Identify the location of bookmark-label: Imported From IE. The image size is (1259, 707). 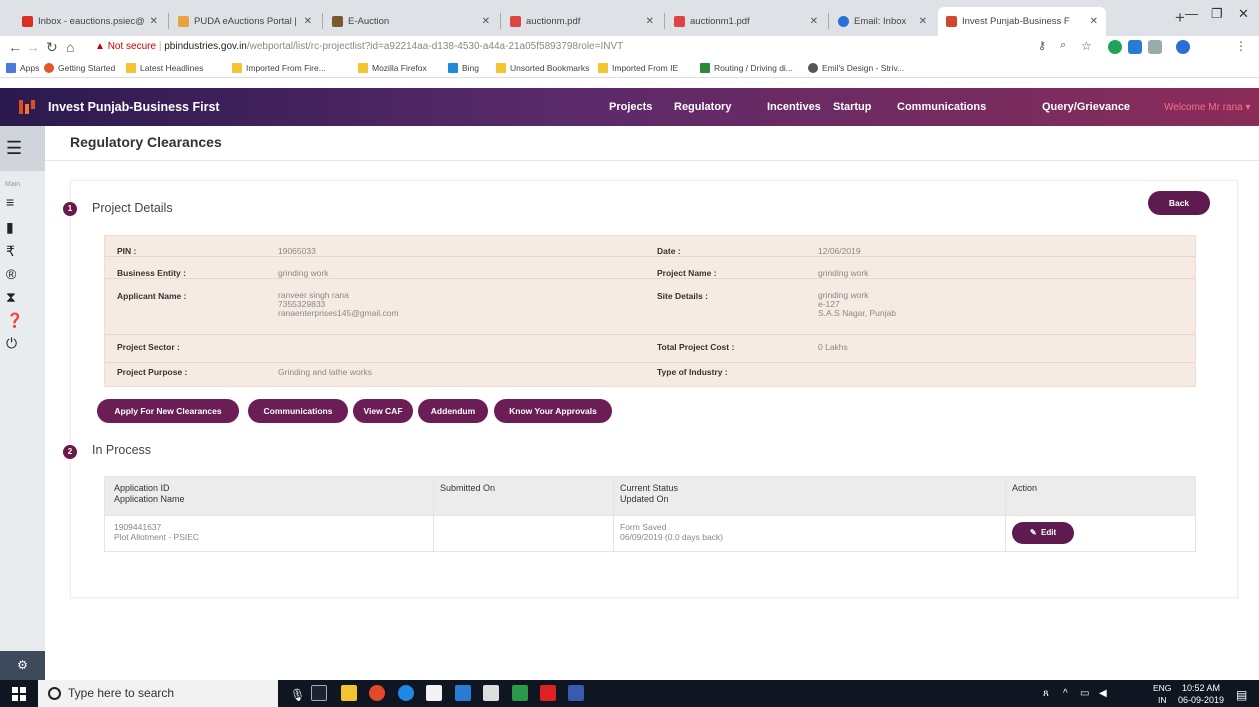
(645, 68).